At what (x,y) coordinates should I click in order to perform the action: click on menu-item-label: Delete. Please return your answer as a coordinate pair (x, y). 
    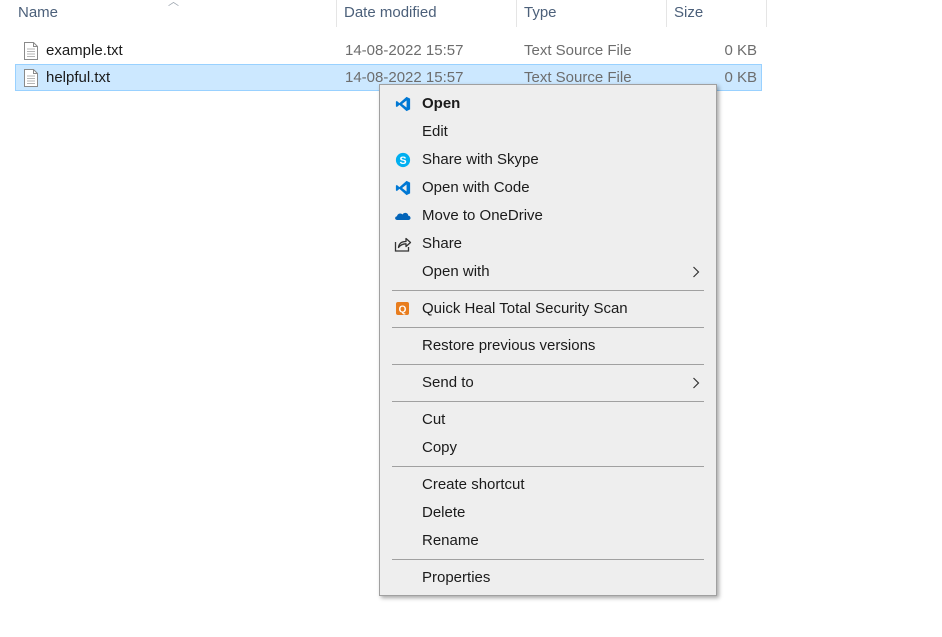
    Looking at the image, I should click on (444, 512).